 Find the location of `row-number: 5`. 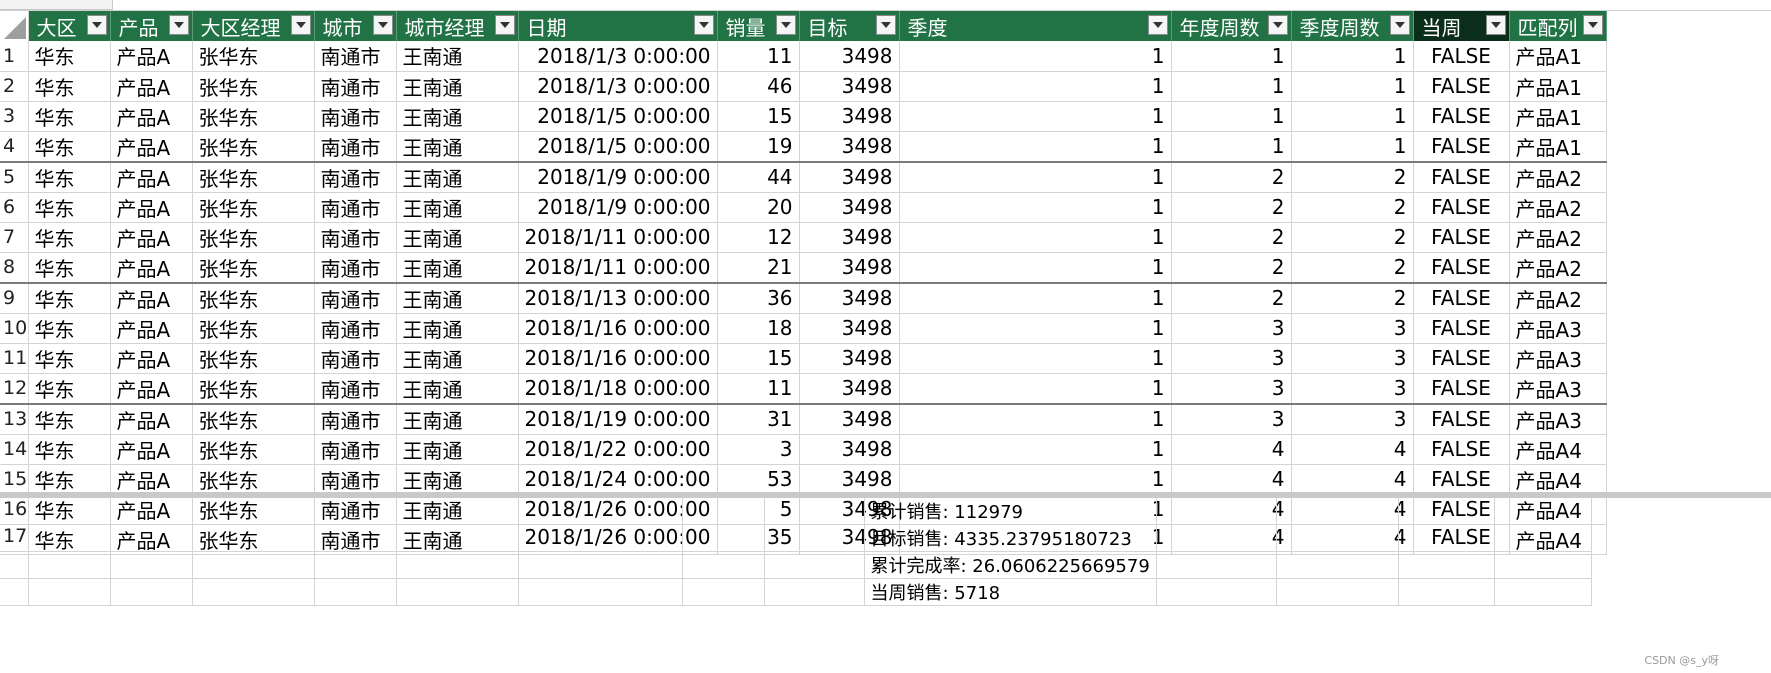

row-number: 5 is located at coordinates (14, 177).